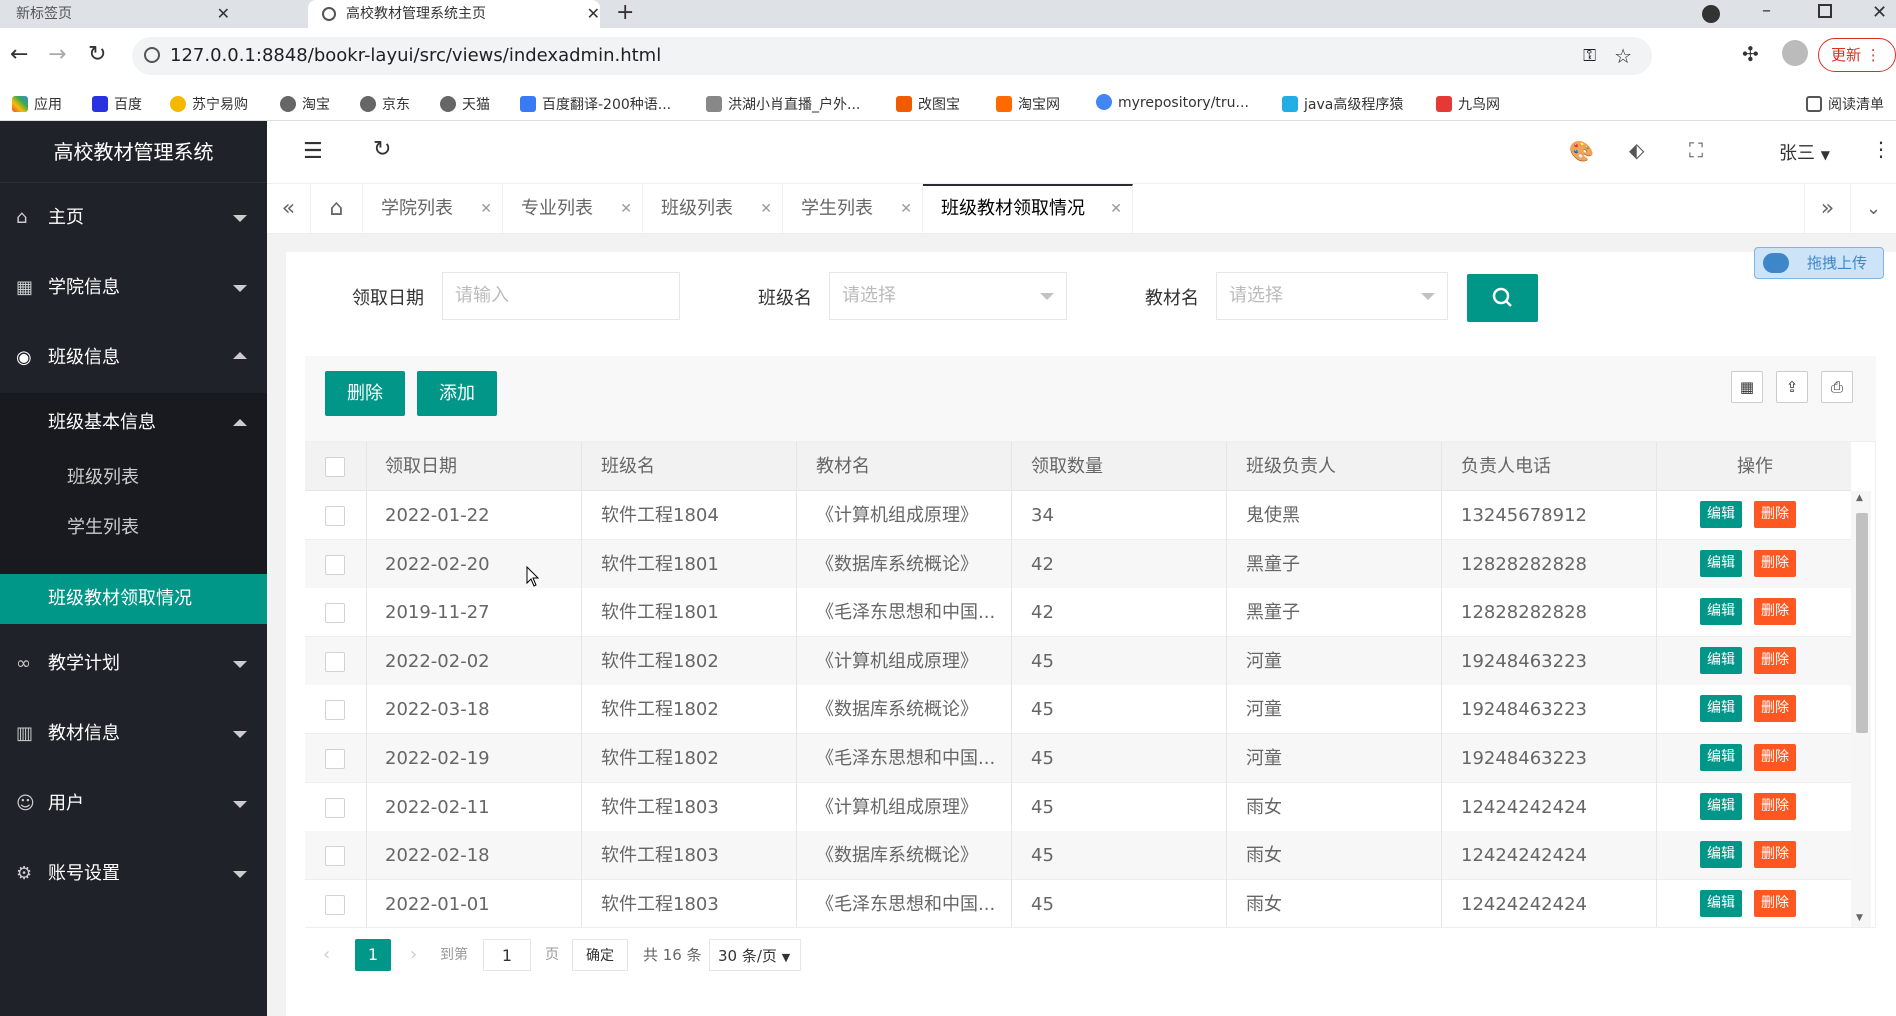 The image size is (1896, 1016). I want to click on reading-list: 阅读清单, so click(1845, 104).